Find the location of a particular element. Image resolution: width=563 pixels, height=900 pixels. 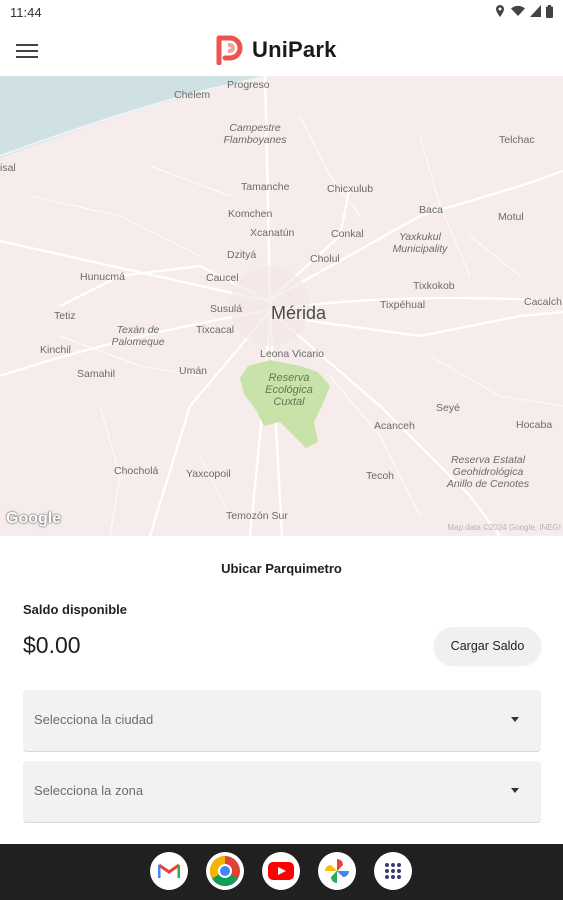

brand-name: UniPark is located at coordinates (294, 49).